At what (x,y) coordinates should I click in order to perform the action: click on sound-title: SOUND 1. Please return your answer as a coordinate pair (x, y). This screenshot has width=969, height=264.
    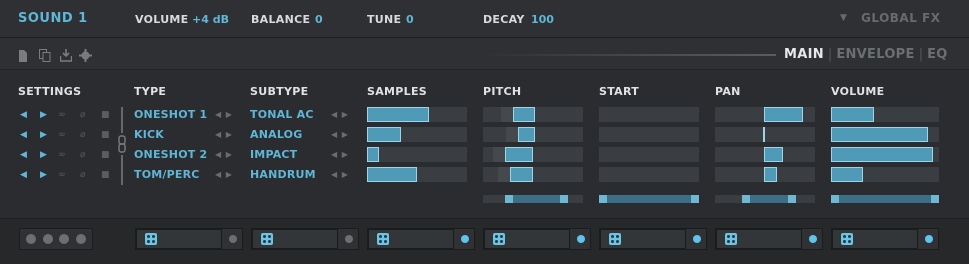
    Looking at the image, I should click on (53, 18).